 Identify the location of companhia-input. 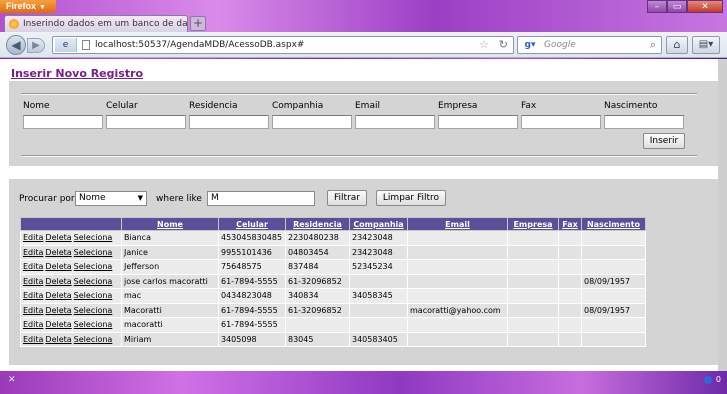
(312, 122).